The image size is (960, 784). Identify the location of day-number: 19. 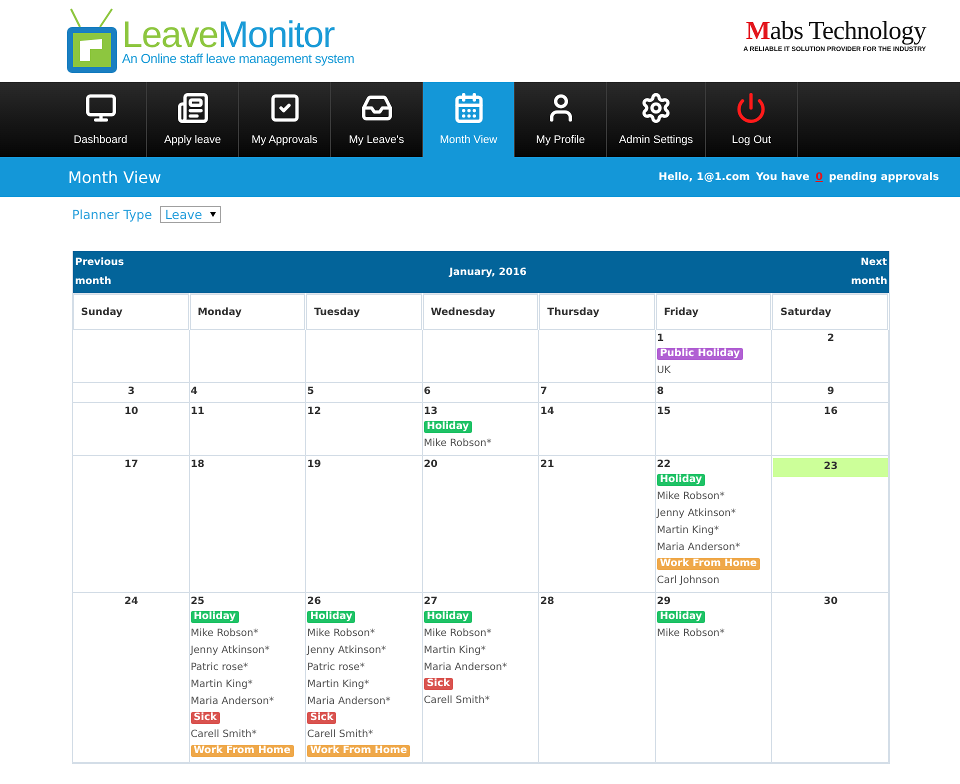
(314, 465).